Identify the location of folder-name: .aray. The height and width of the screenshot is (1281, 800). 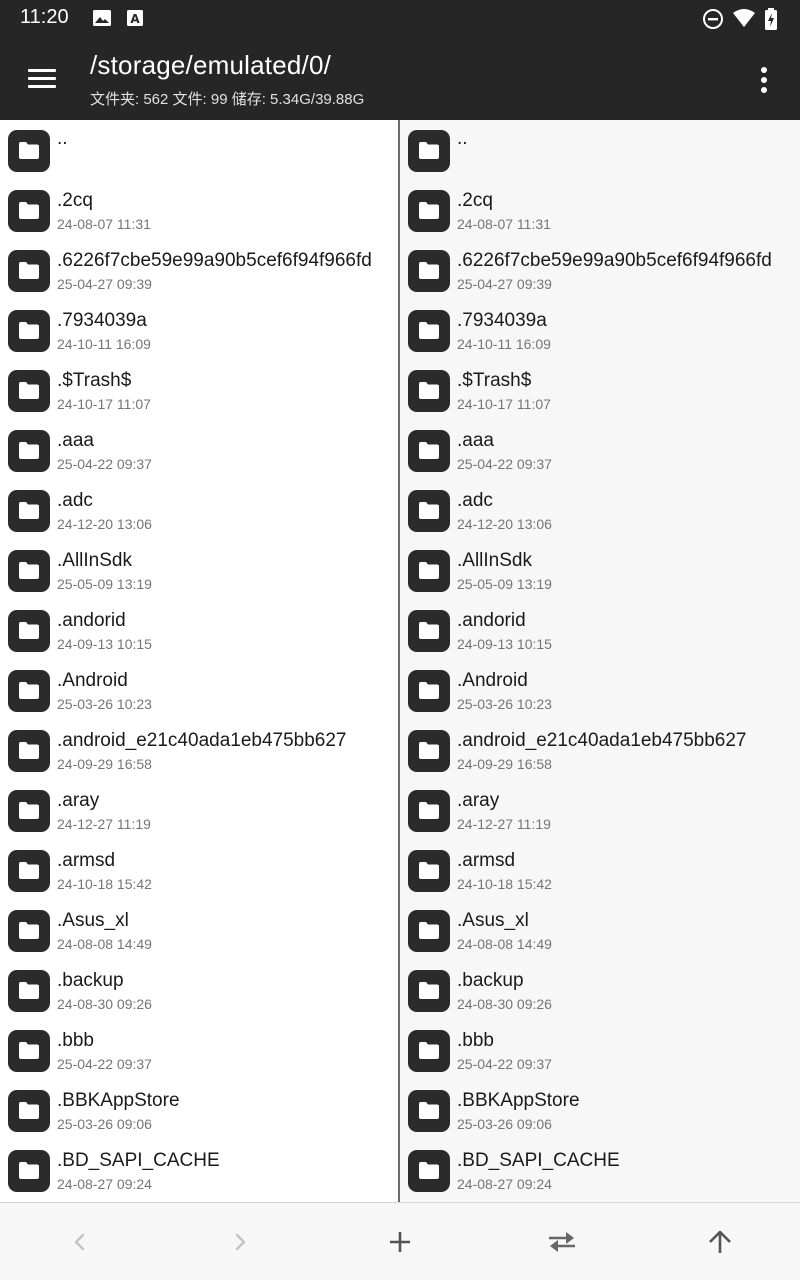
(478, 800).